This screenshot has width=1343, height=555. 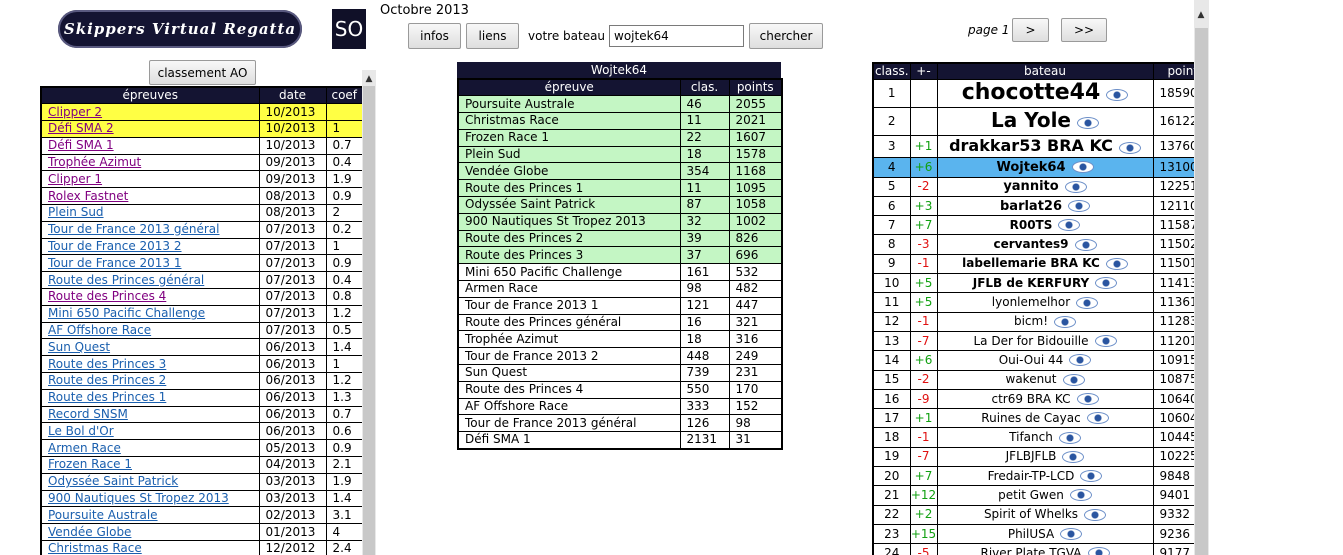 I want to click on boat-name: PhilUSA, so click(x=1031, y=534).